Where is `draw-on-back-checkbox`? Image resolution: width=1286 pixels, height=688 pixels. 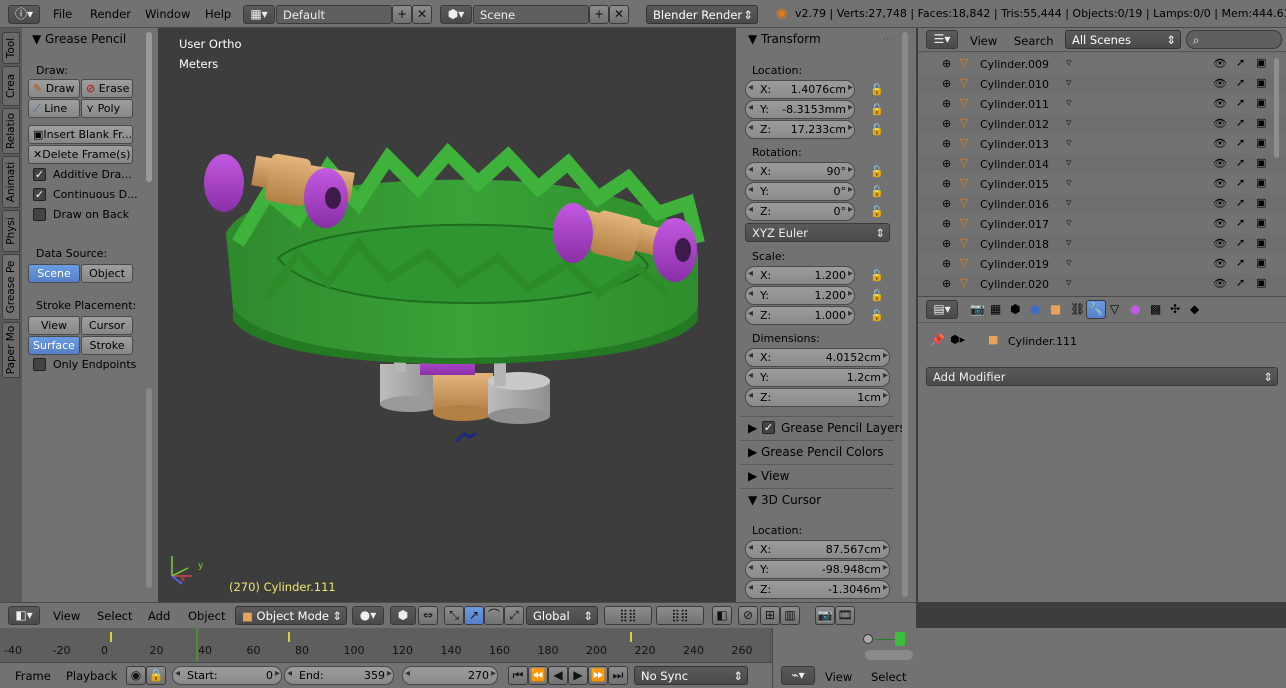 draw-on-back-checkbox is located at coordinates (39, 214).